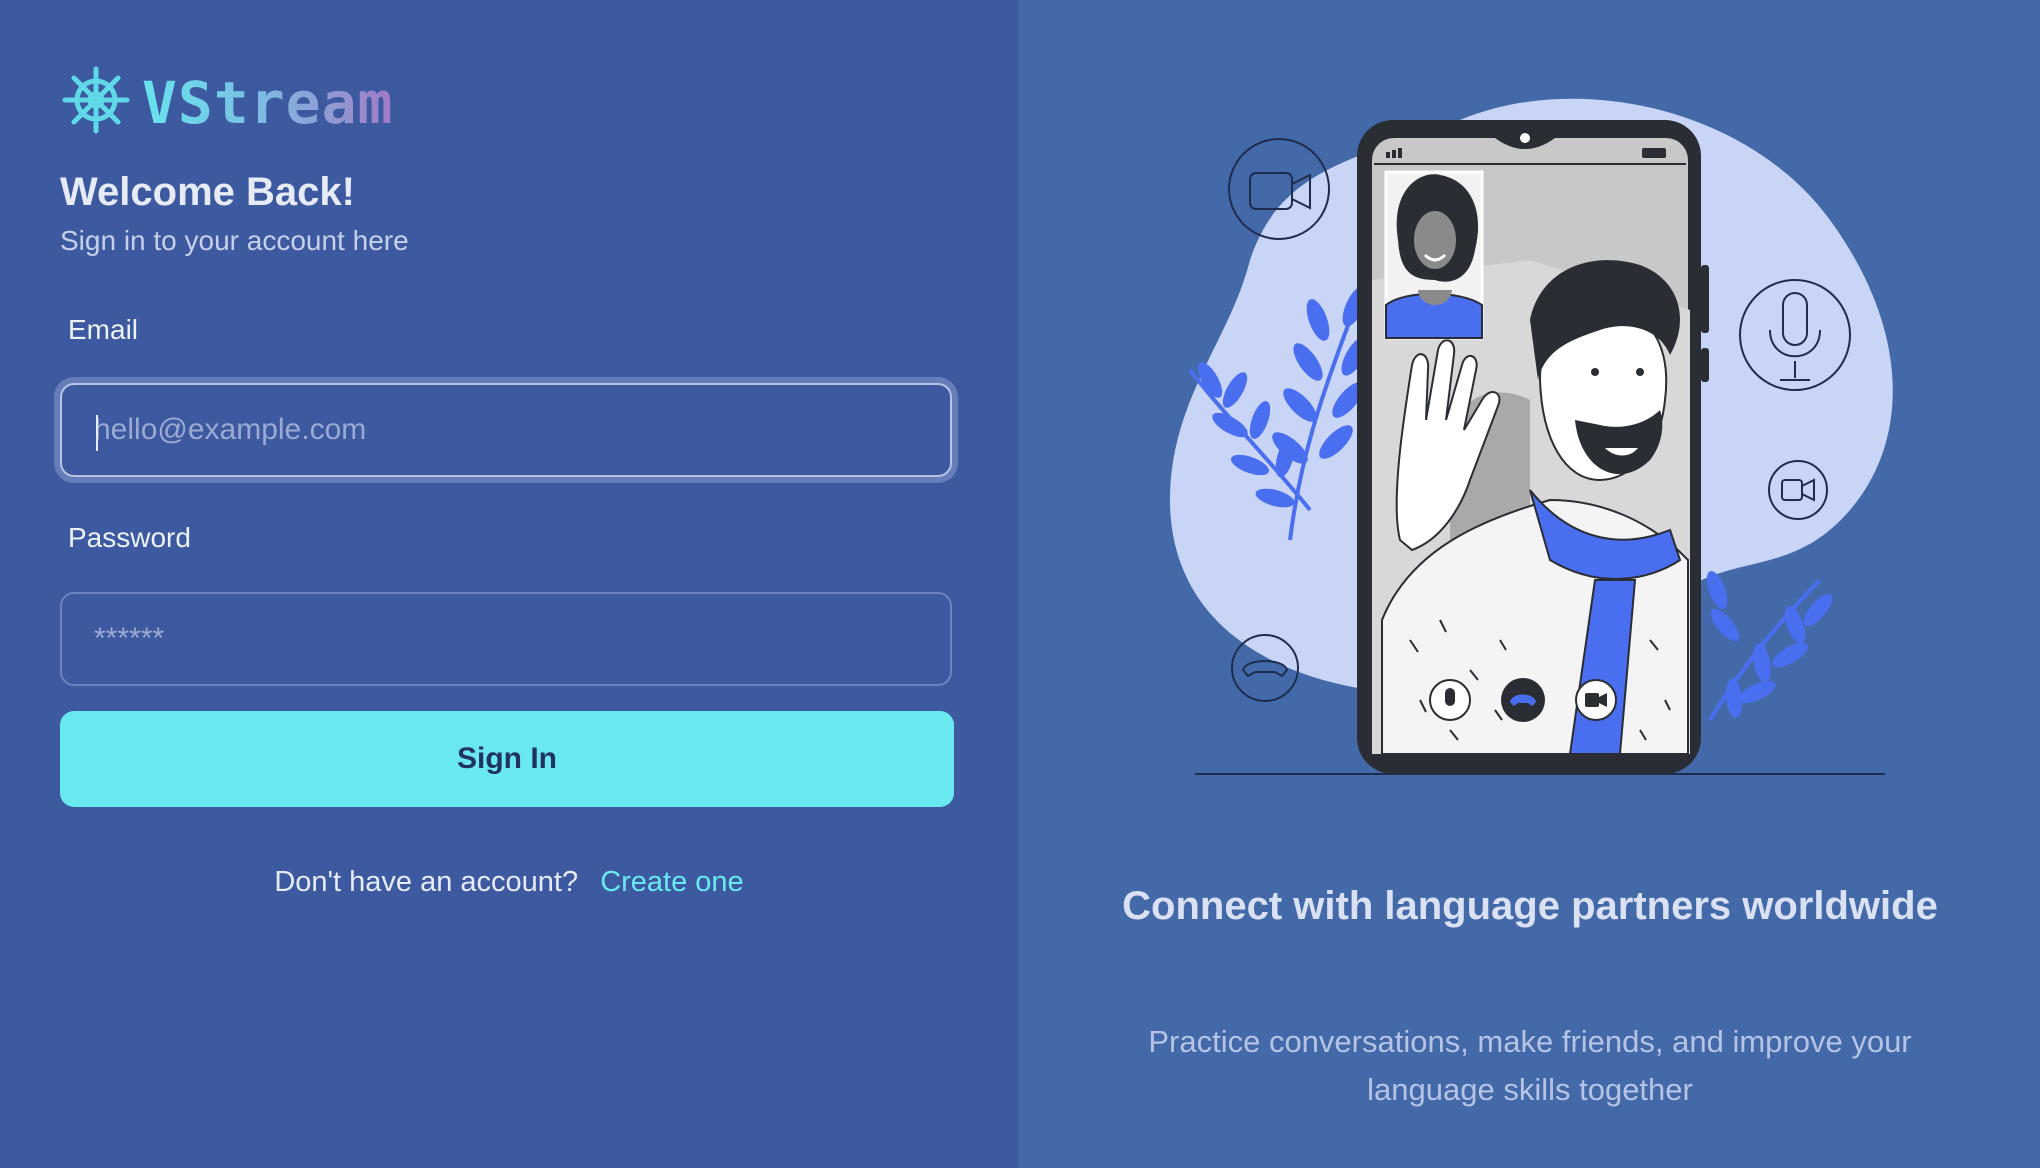  Describe the element at coordinates (96, 102) in the screenshot. I see `ship-wheel-icon` at that location.